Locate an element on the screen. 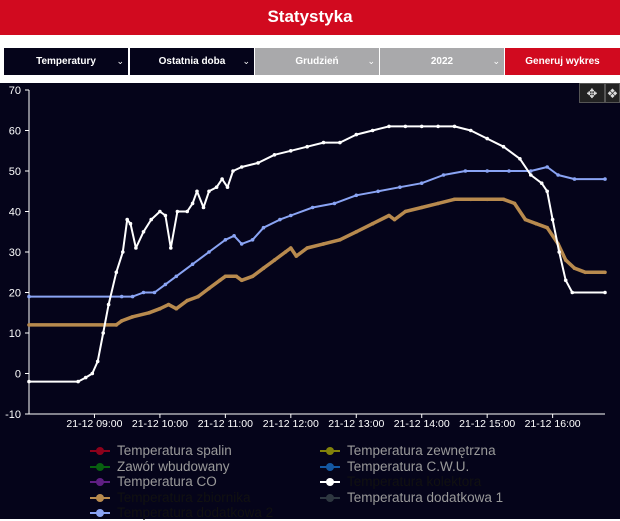 The image size is (620, 521). month-select: Grudzień ⌄ is located at coordinates (317, 61).